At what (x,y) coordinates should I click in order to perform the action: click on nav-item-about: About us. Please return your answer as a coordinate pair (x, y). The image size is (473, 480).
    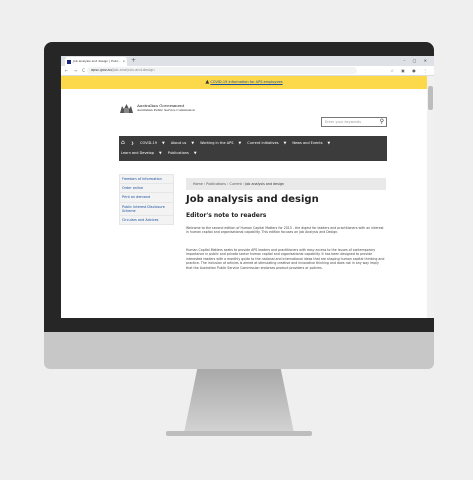
    Looking at the image, I should click on (179, 143).